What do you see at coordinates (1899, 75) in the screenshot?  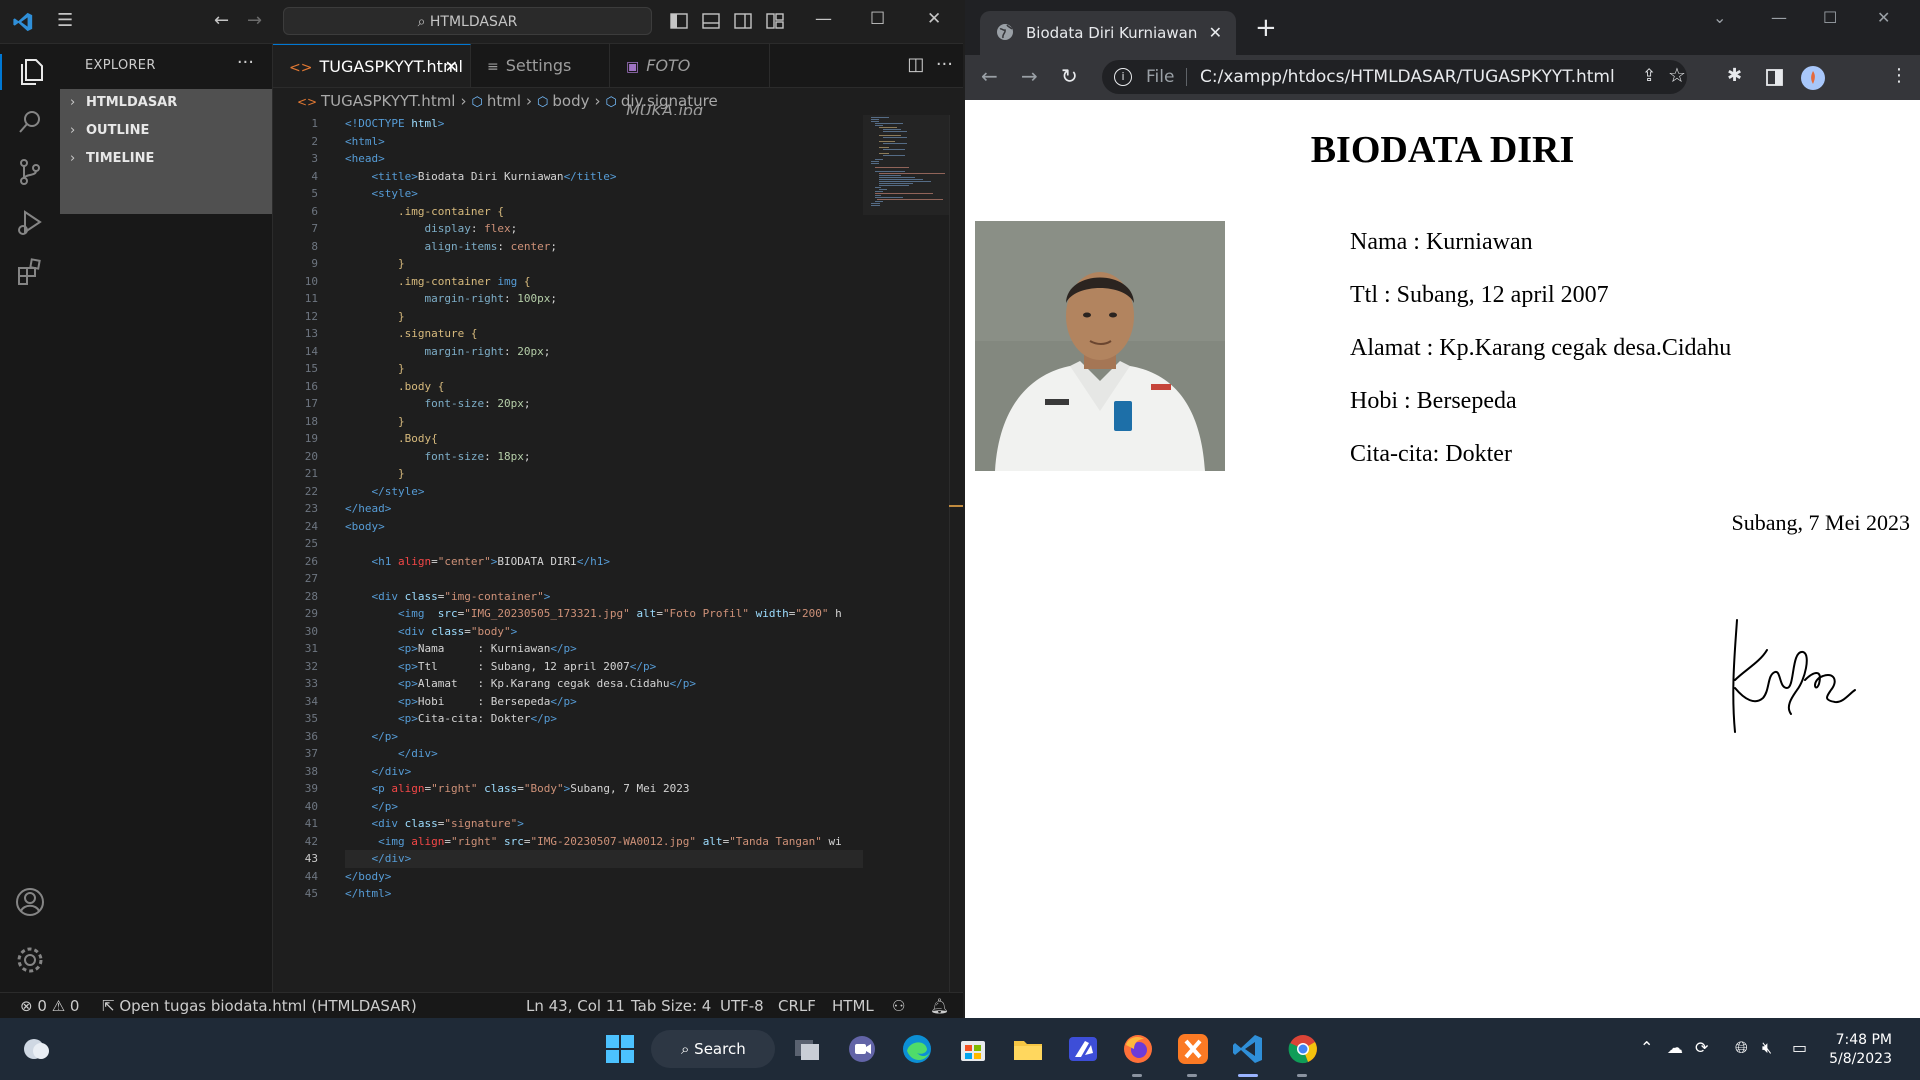 I see `chrome-menu-icon: ⋮` at bounding box center [1899, 75].